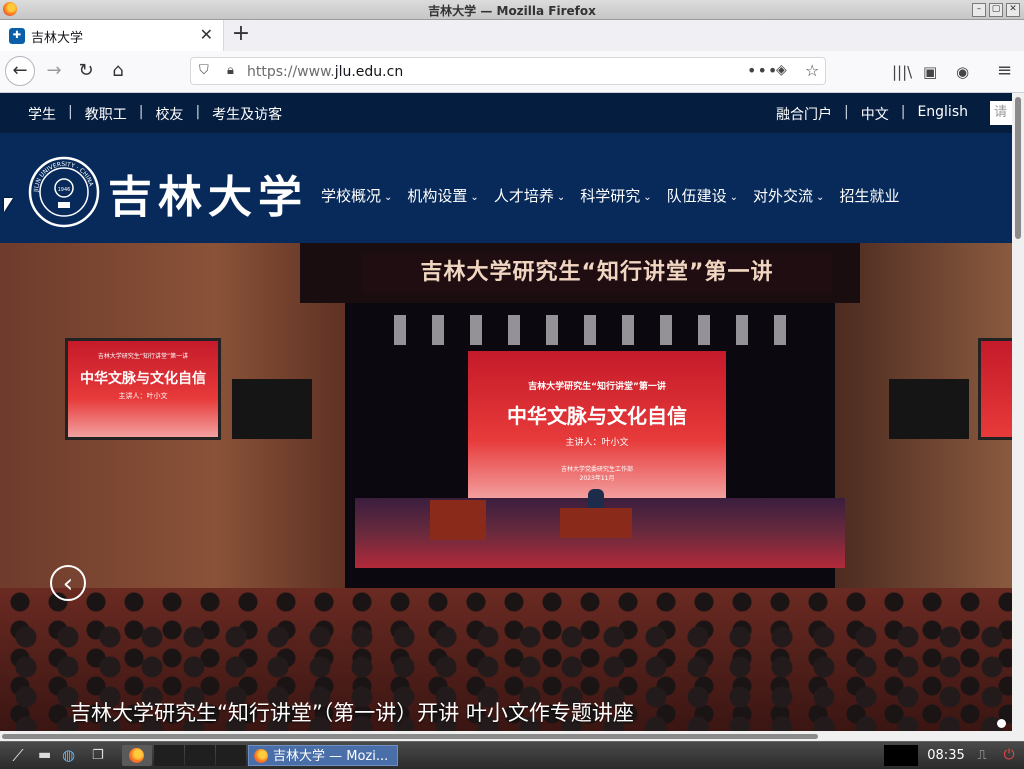  What do you see at coordinates (902, 72) in the screenshot?
I see `library-icon: |||\` at bounding box center [902, 72].